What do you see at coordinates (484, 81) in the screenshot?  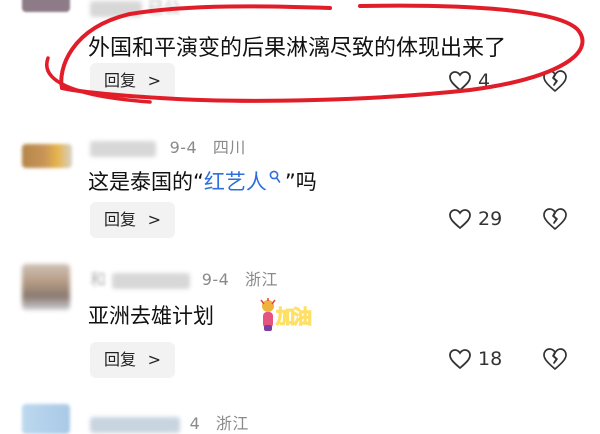 I see `like-count: 4` at bounding box center [484, 81].